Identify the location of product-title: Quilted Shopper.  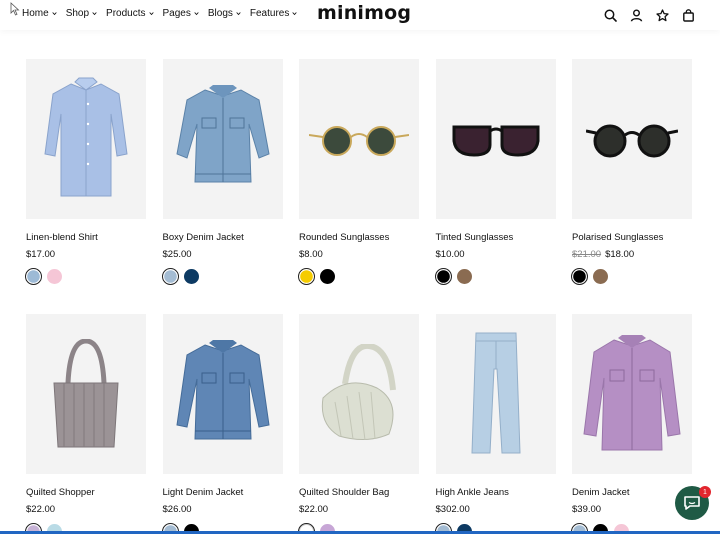
(86, 492).